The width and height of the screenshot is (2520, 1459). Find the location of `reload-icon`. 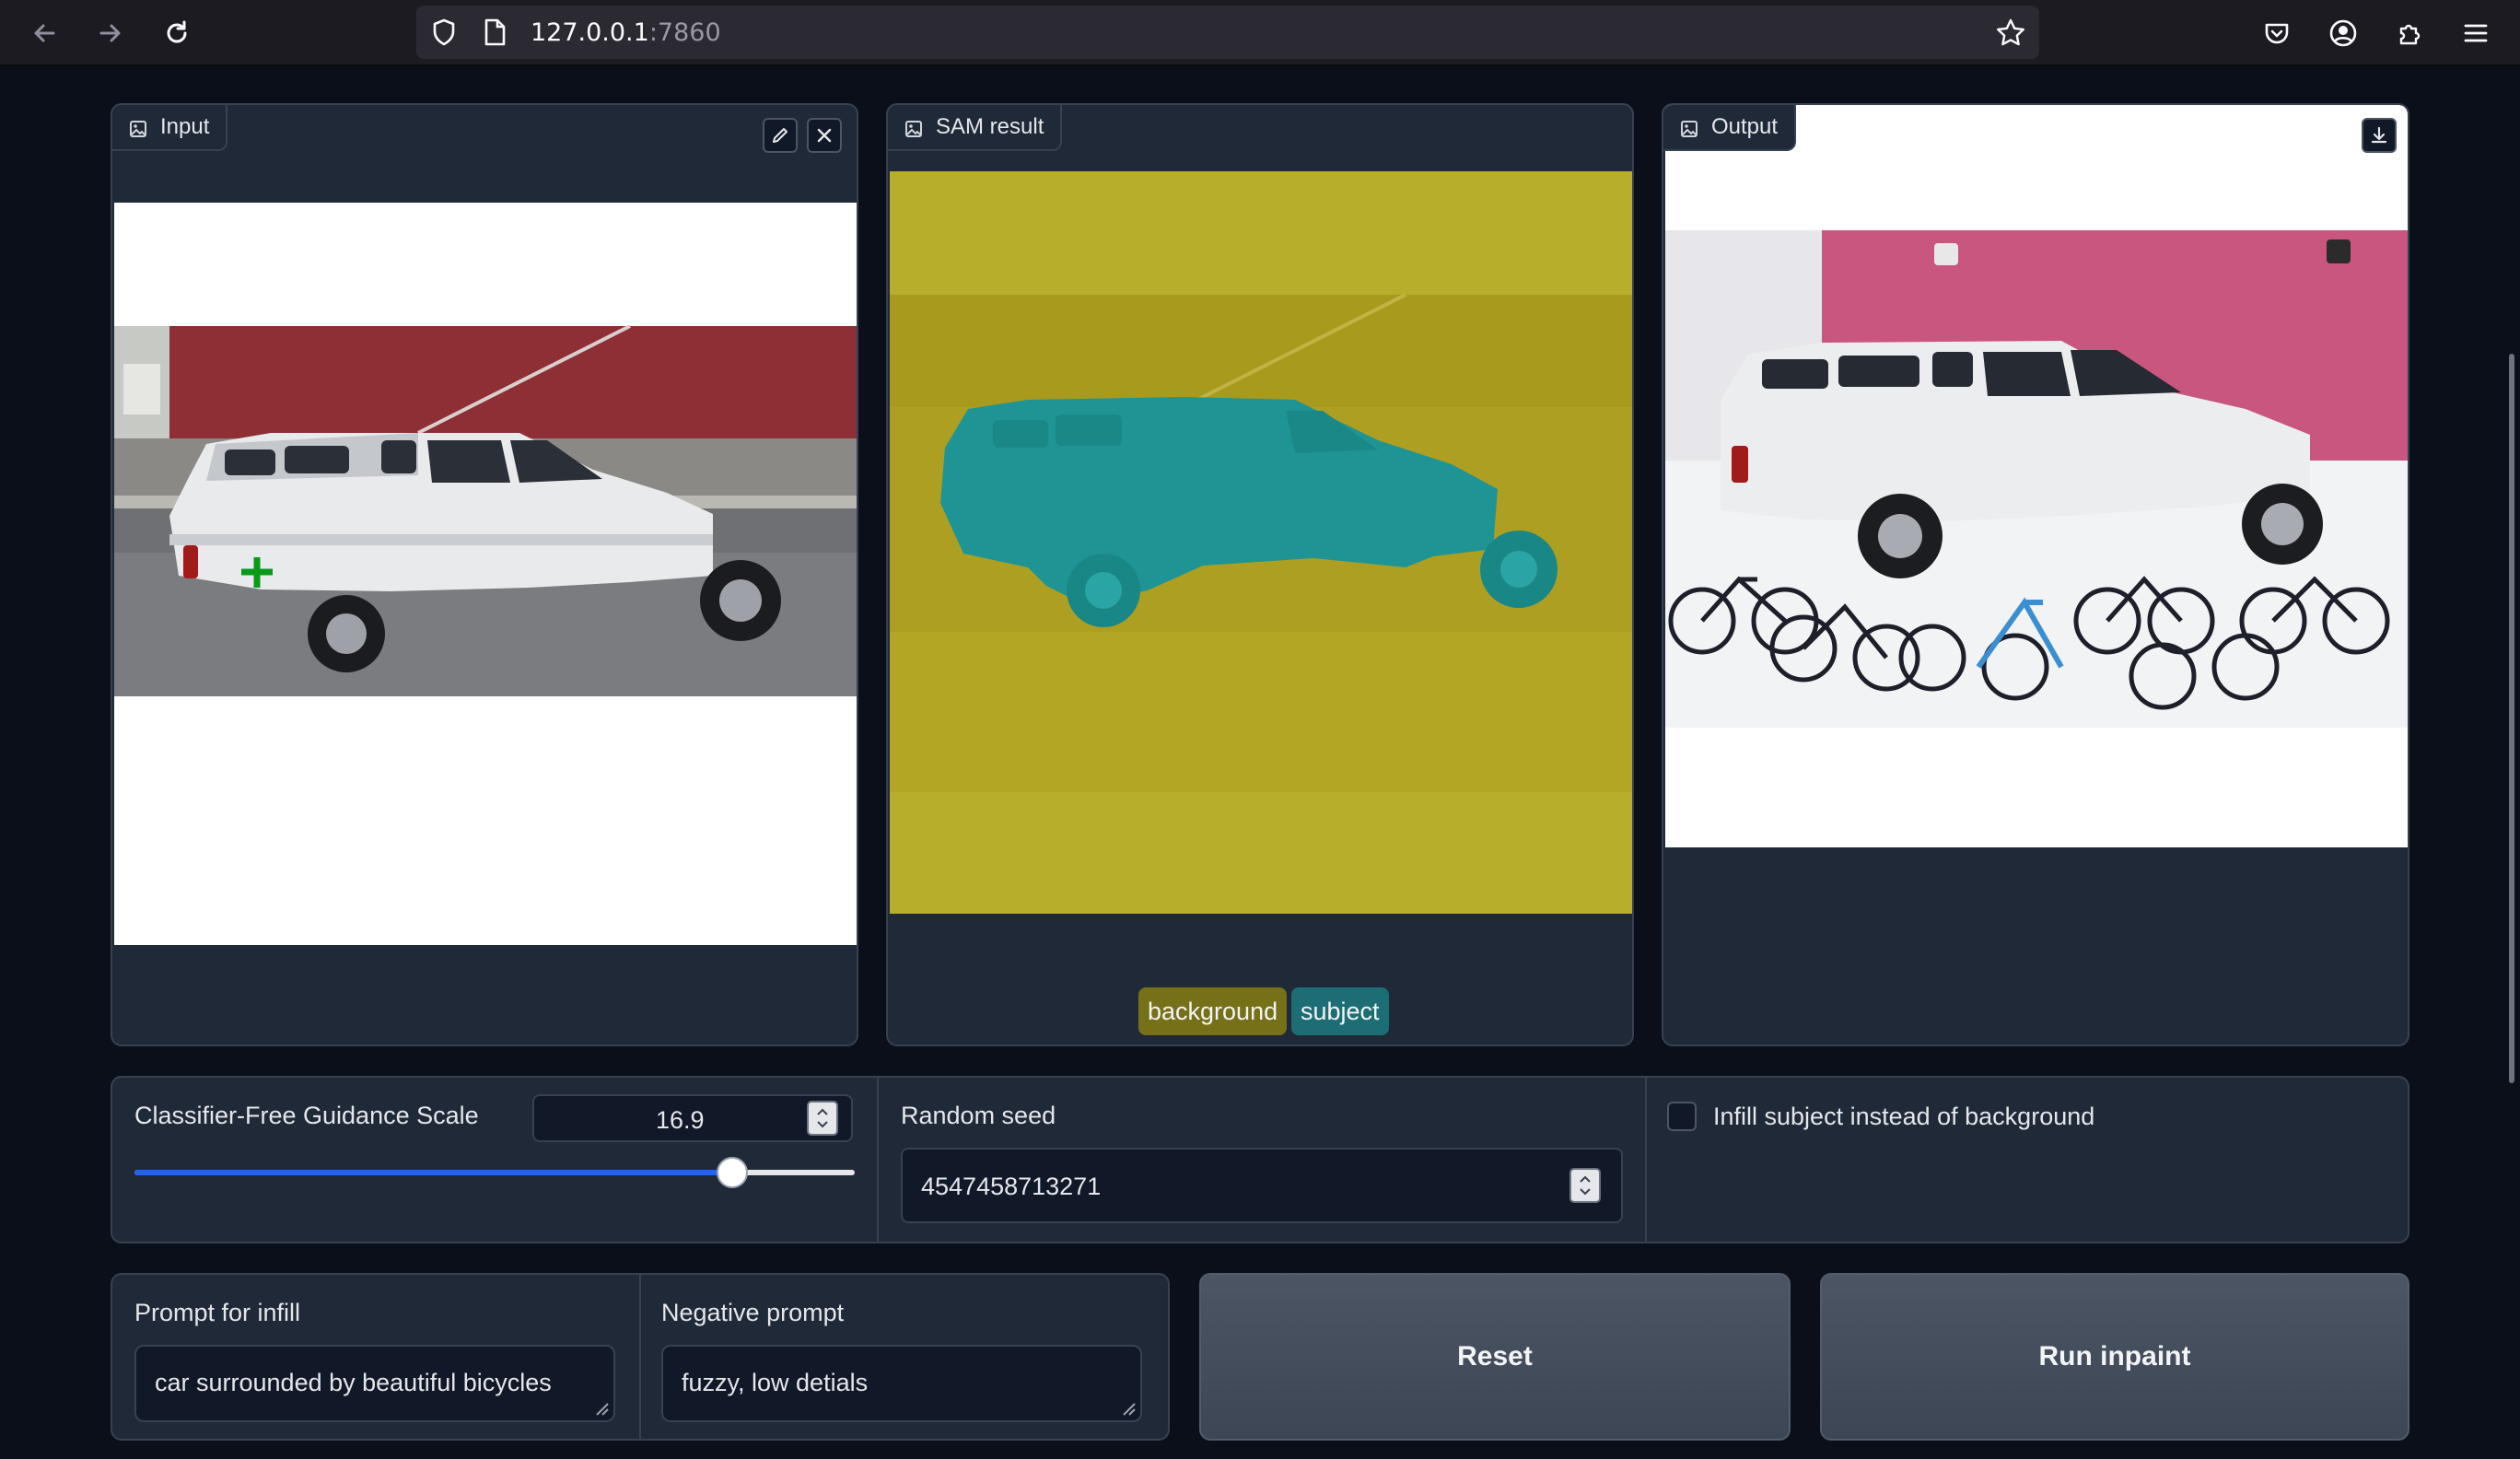

reload-icon is located at coordinates (177, 33).